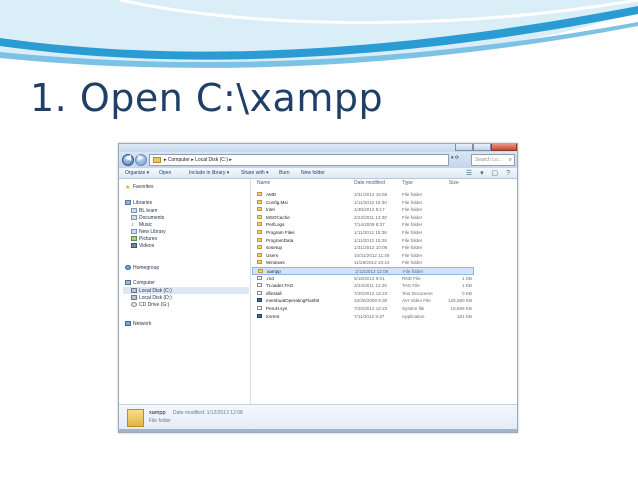  I want to click on file-row: xampp 1/12/2013 12:08 File folder, so click(363, 271).